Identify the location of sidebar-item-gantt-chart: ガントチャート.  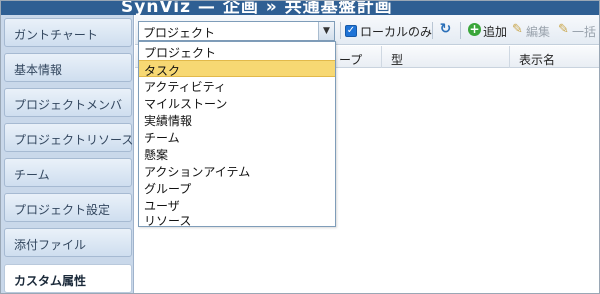
(68, 32).